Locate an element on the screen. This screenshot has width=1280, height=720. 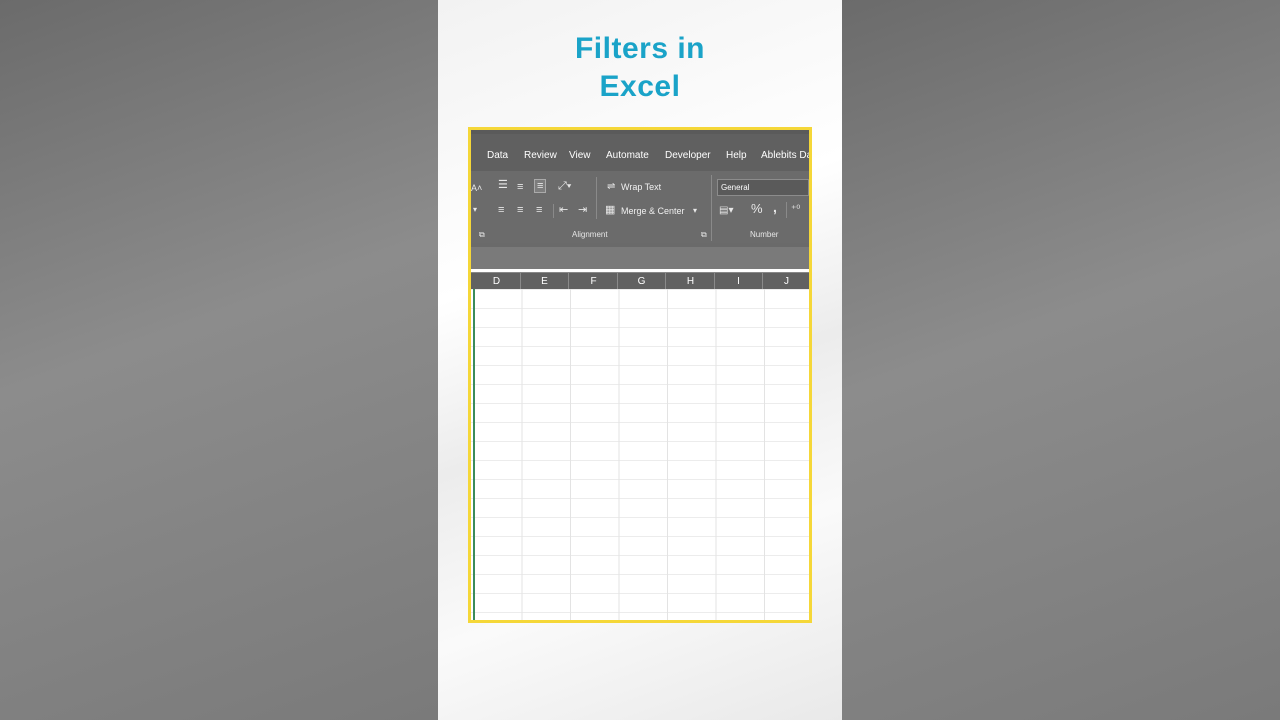
merge-center-icon: ▦ is located at coordinates (610, 210).